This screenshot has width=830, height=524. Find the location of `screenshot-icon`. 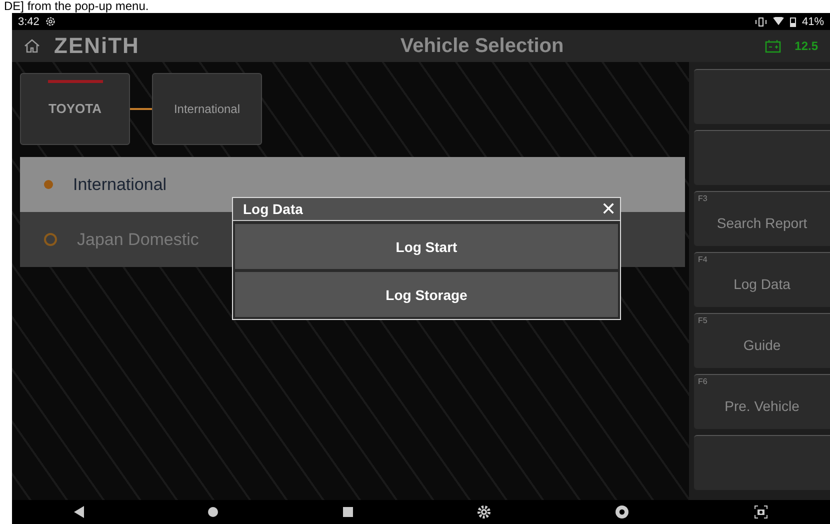

screenshot-icon is located at coordinates (761, 512).